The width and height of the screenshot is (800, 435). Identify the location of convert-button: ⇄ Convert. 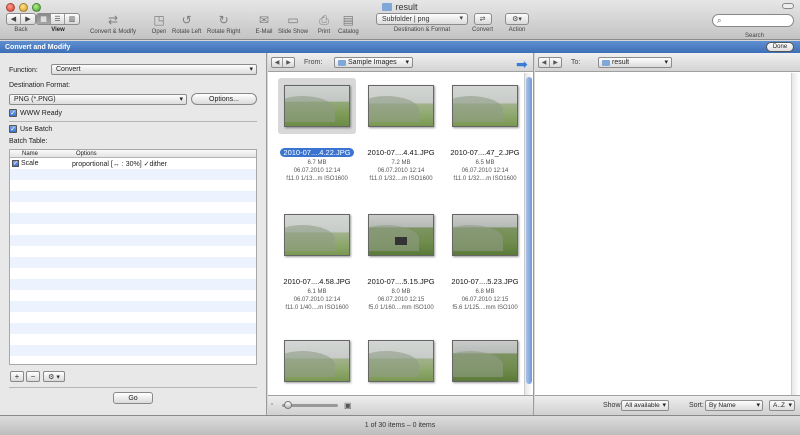
(482, 23).